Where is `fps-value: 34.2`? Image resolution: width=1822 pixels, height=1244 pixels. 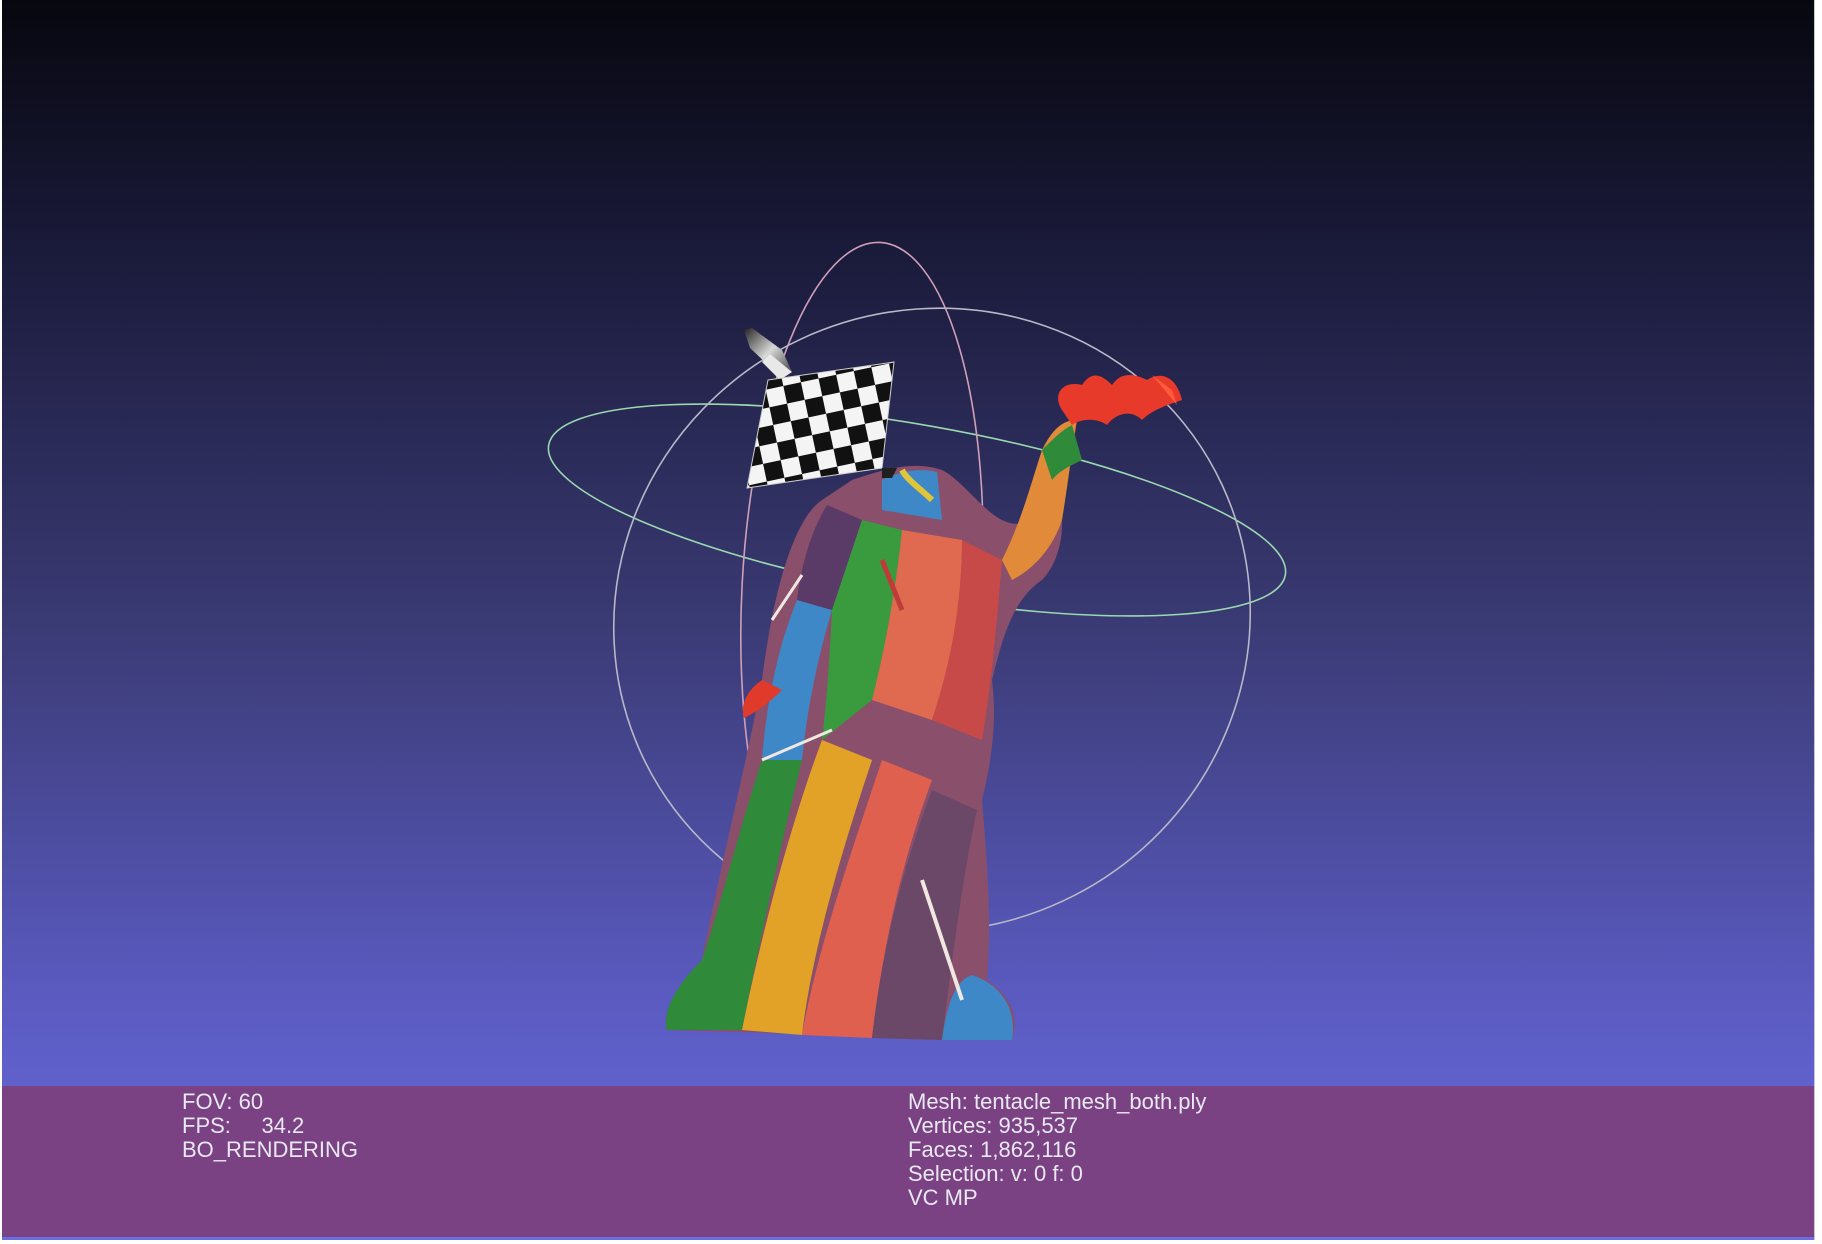
fps-value: 34.2 is located at coordinates (283, 1125).